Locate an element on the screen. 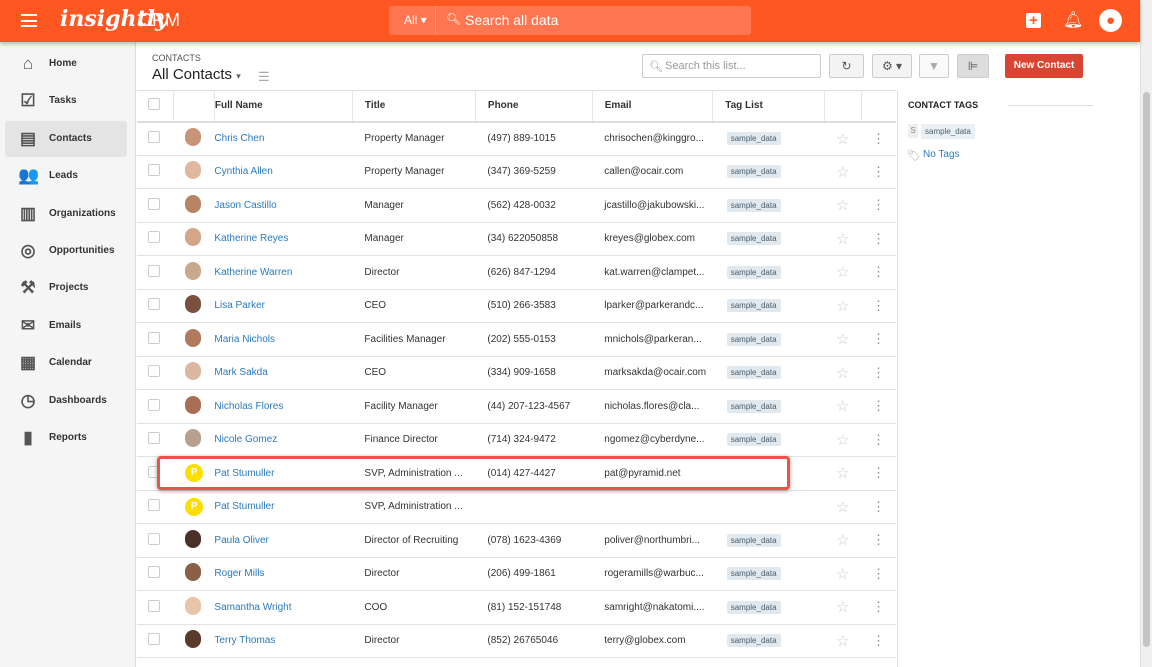  bell-icon: 🔔︎ is located at coordinates (1073, 20).